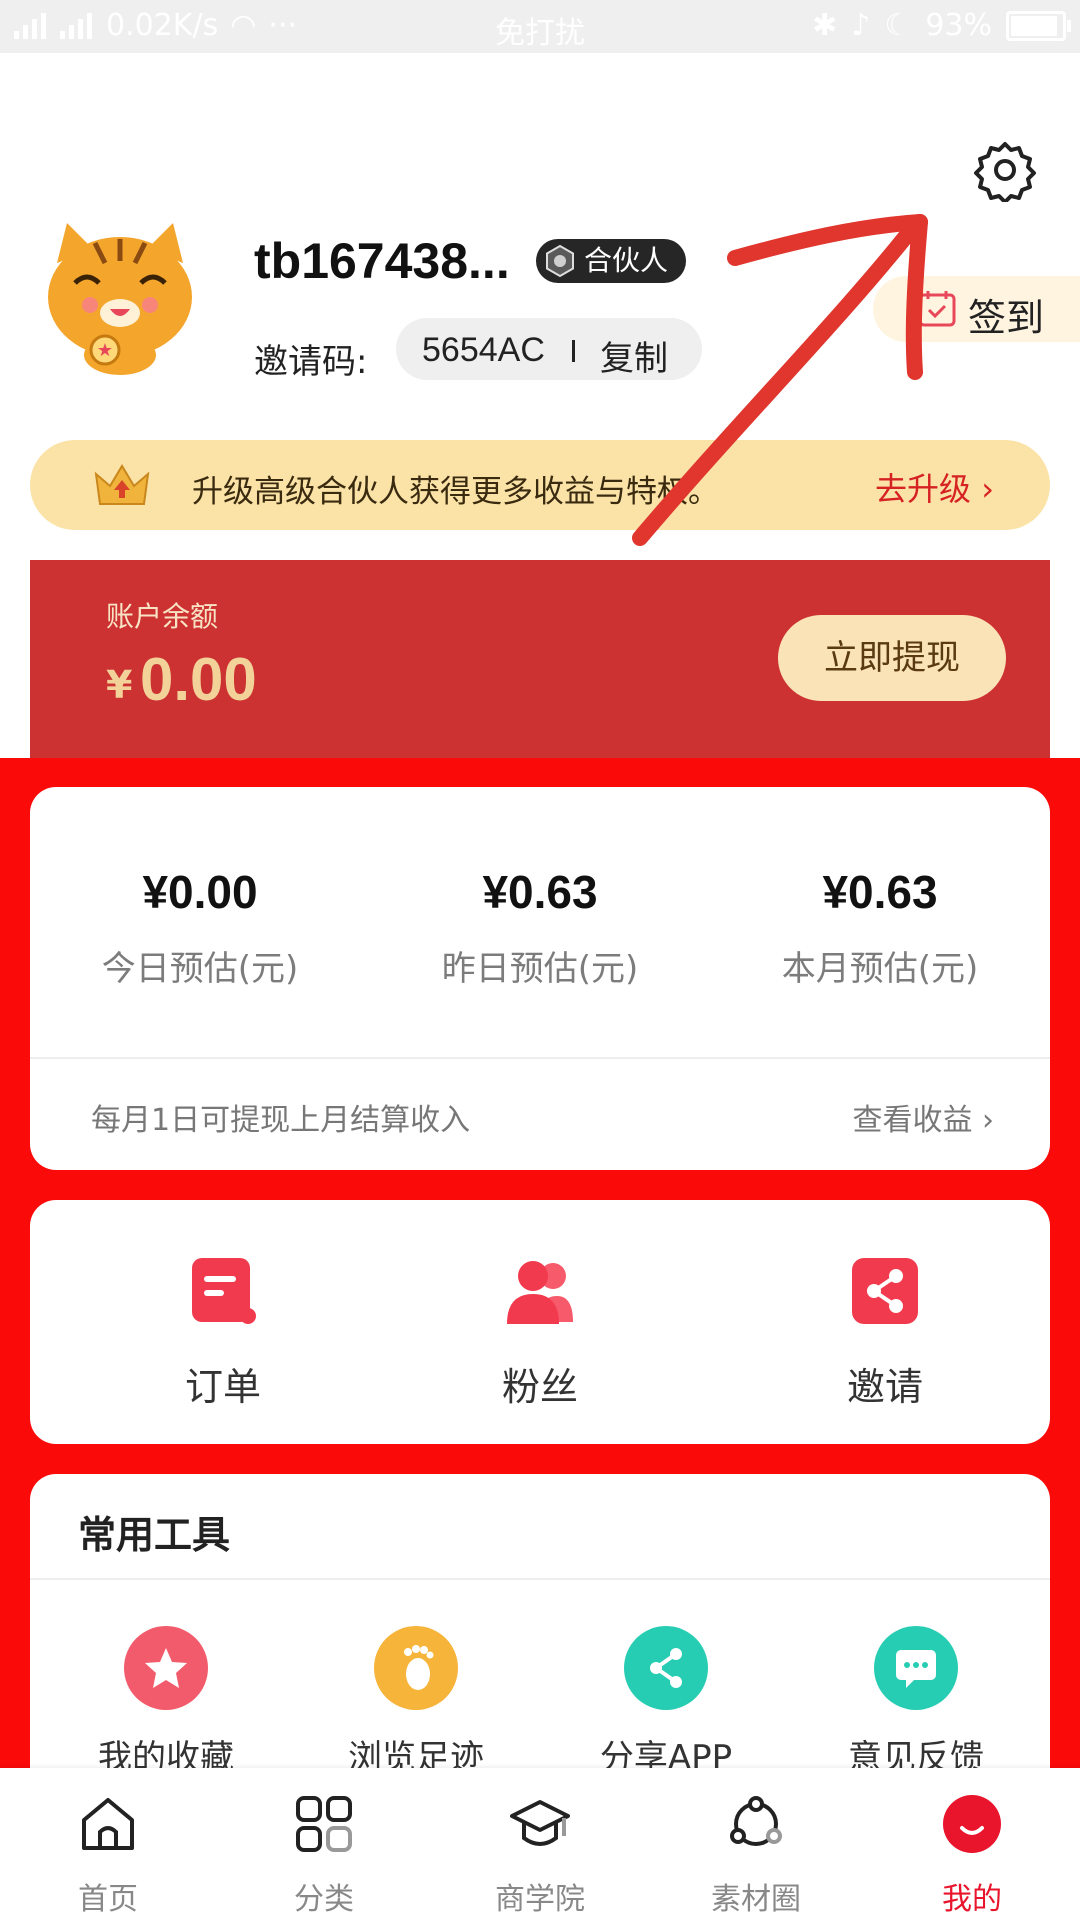 Image resolution: width=1080 pixels, height=1920 pixels. What do you see at coordinates (324, 1899) in the screenshot?
I see `nav-label: 分类` at bounding box center [324, 1899].